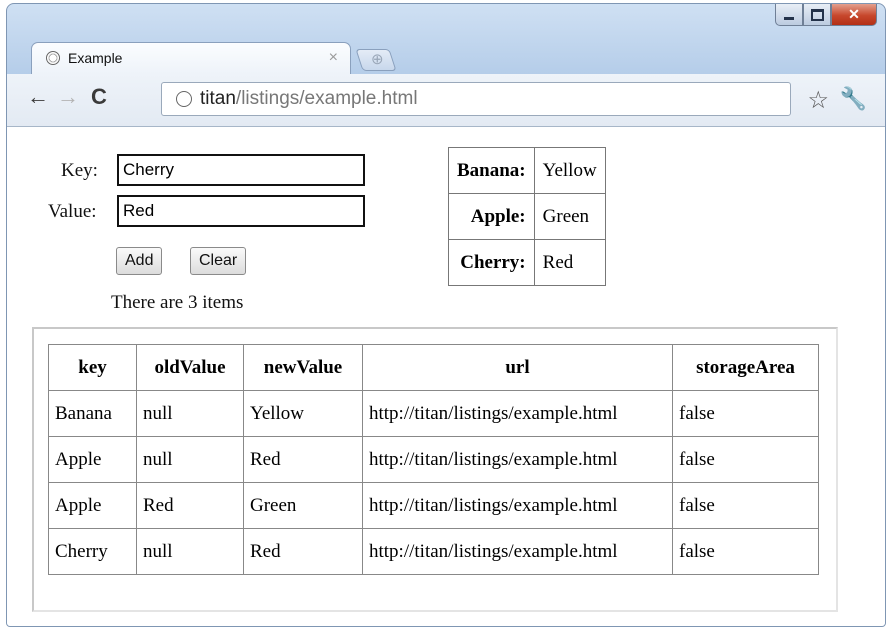  I want to click on storage-key: Banana:, so click(491, 170).